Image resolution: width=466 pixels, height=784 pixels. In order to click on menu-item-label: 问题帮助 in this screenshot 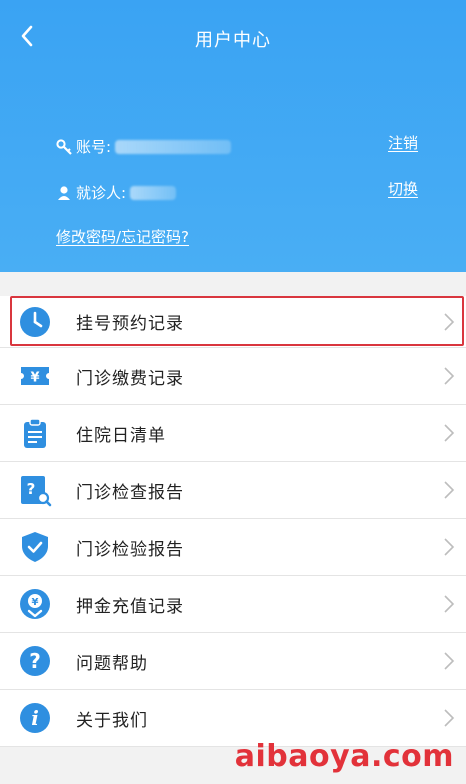, I will do `click(112, 663)`.